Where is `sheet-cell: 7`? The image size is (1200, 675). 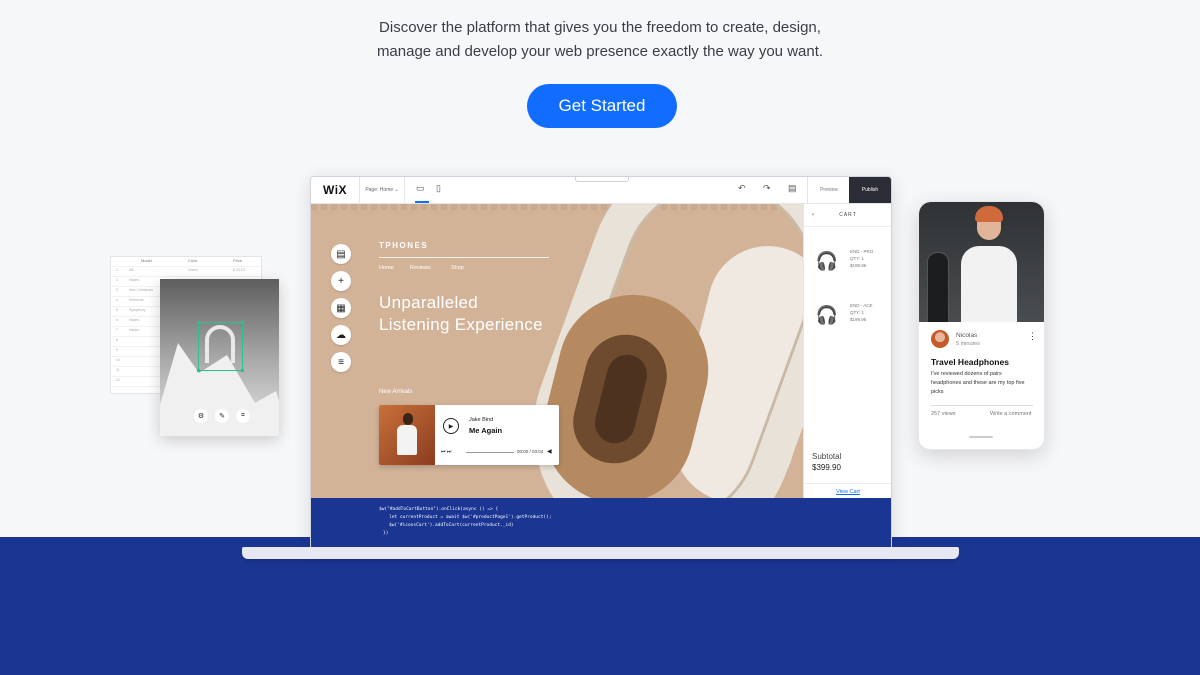 sheet-cell: 7 is located at coordinates (117, 330).